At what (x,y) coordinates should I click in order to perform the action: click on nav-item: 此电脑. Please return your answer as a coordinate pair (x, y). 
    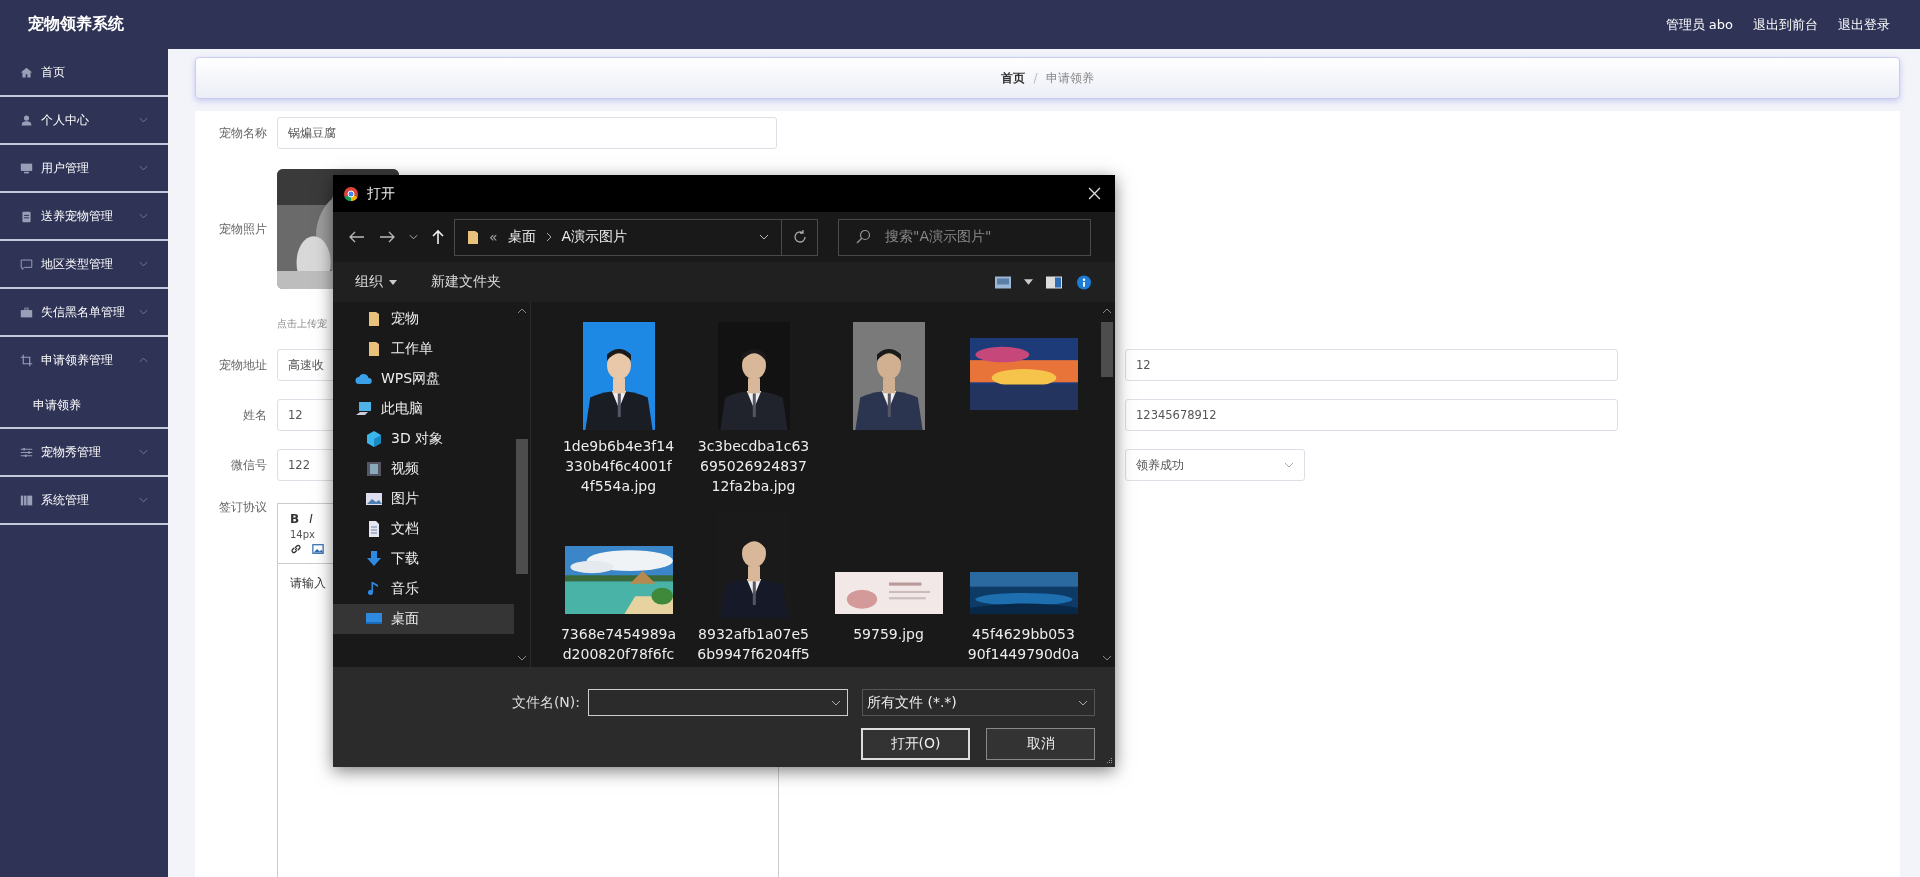
    Looking at the image, I should click on (423, 409).